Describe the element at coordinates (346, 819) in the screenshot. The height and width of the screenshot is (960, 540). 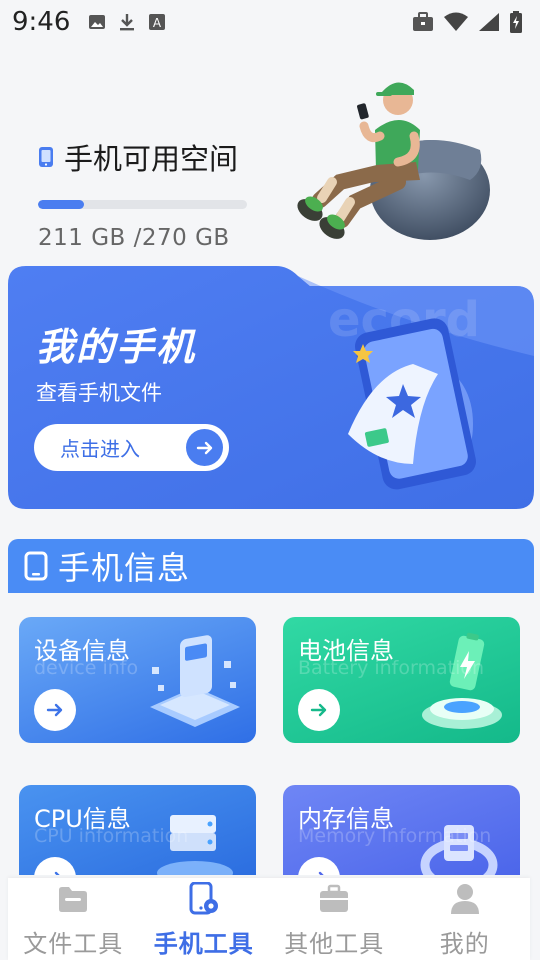
I see `memory-info-title: 内存信息` at that location.